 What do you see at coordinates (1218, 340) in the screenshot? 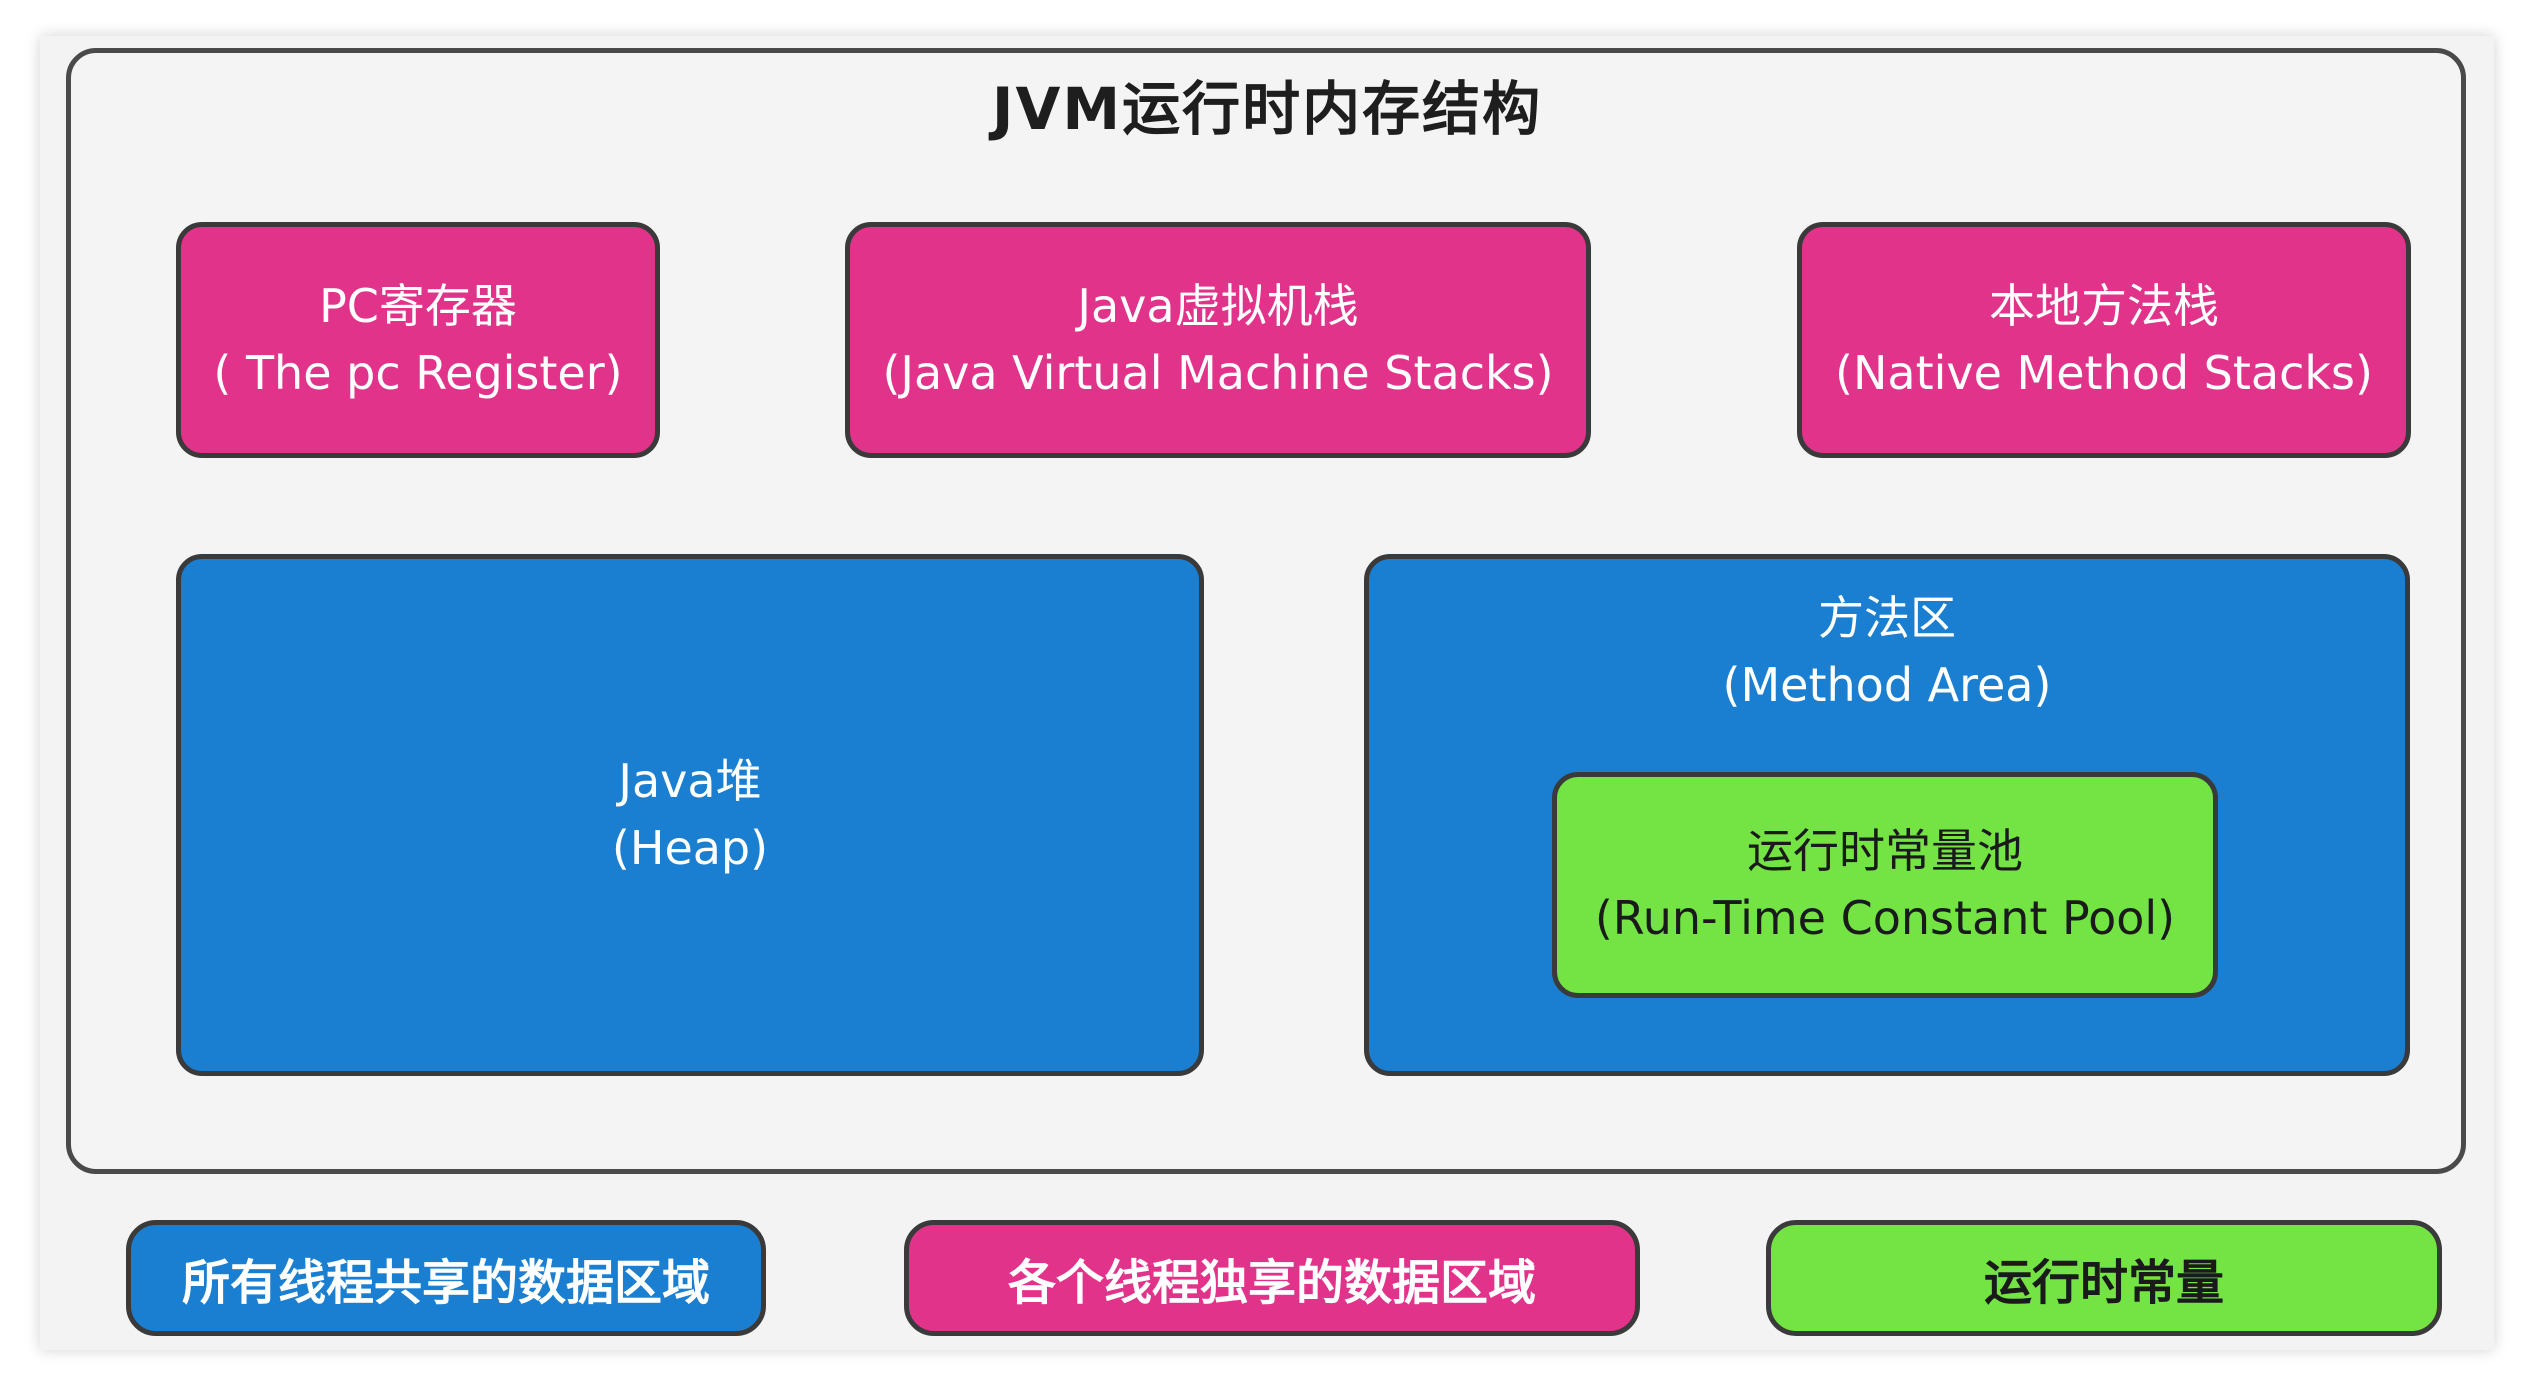
I see `java-vm-stacks-box: Java虚拟机栈 (Java Virtual Machine Stacks)` at bounding box center [1218, 340].